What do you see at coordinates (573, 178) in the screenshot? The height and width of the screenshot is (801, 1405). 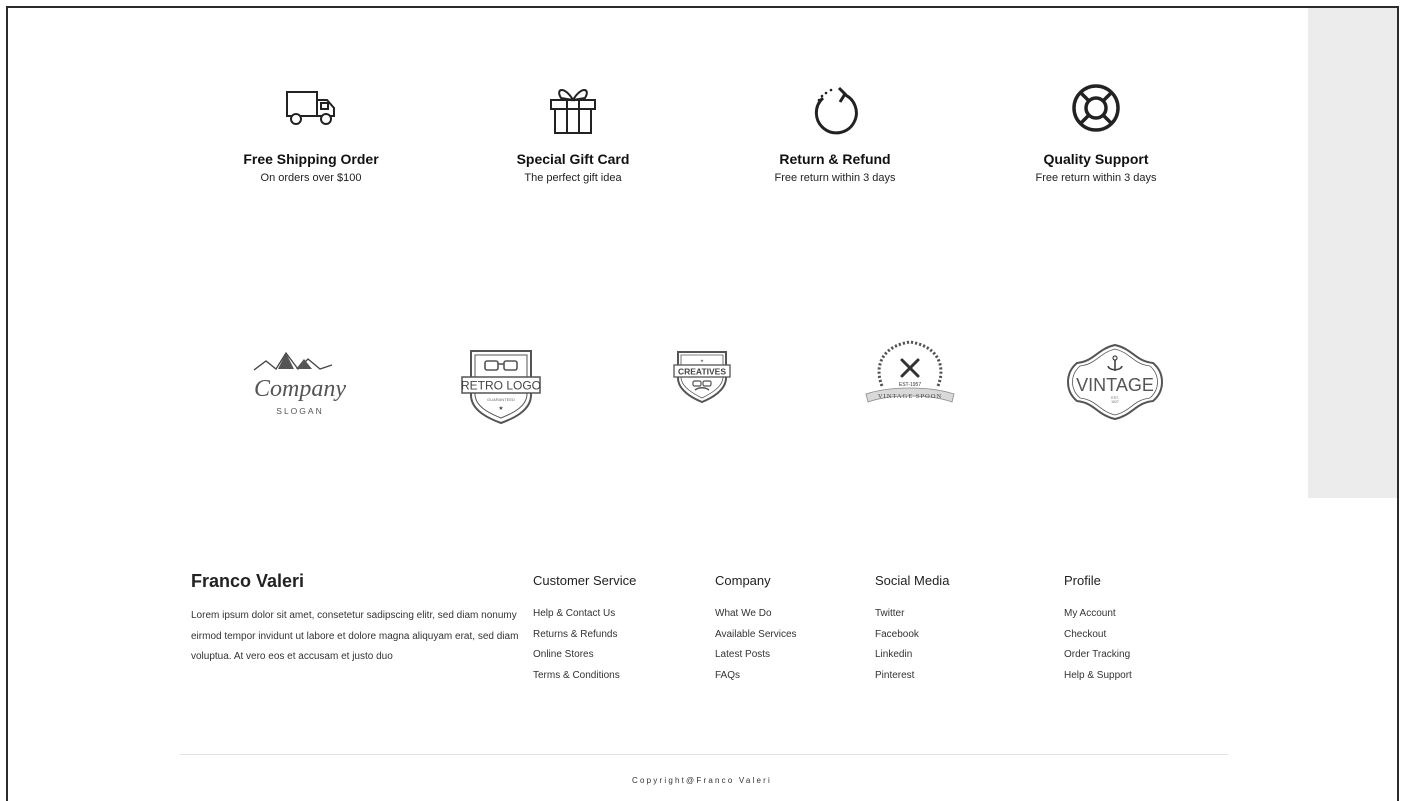 I see `feature-subtitle: The perfect gift idea` at bounding box center [573, 178].